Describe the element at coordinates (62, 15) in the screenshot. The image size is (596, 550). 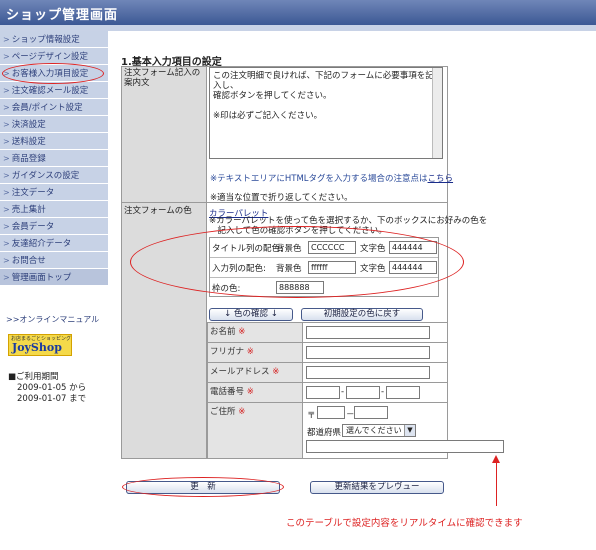
I see `page-title: ショップ管理画面` at that location.